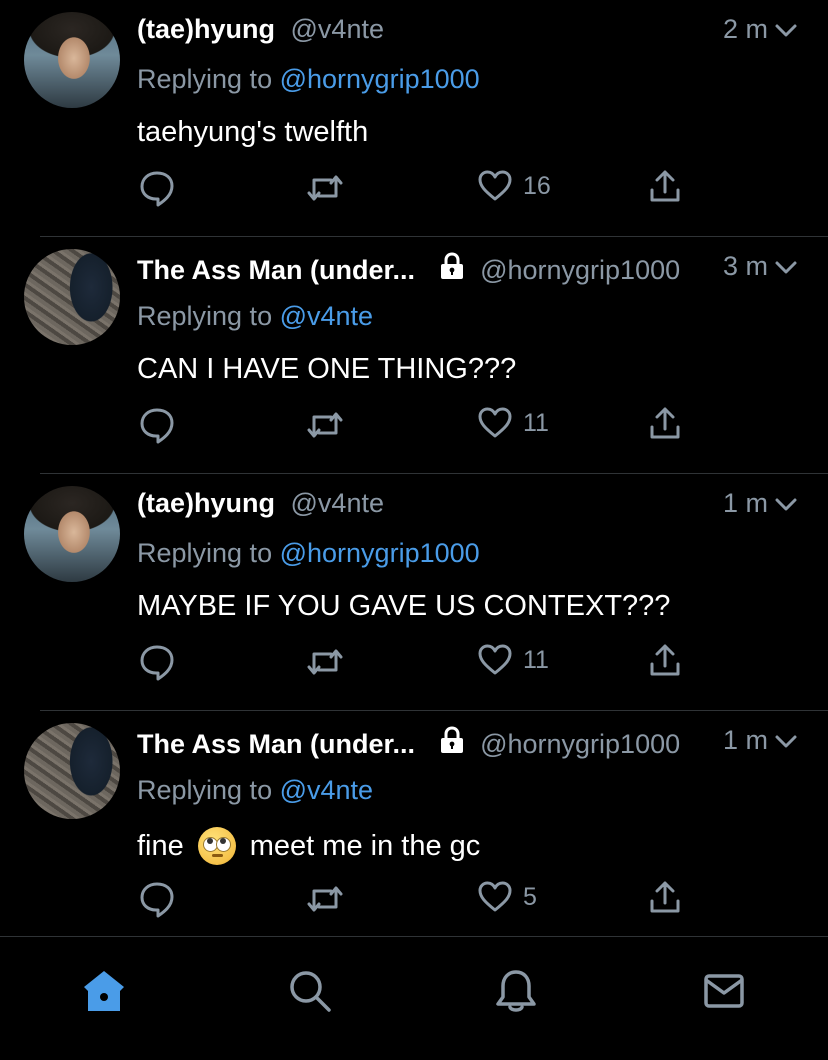 The height and width of the screenshot is (1060, 828). What do you see at coordinates (516, 991) in the screenshot?
I see `tab-notifications` at bounding box center [516, 991].